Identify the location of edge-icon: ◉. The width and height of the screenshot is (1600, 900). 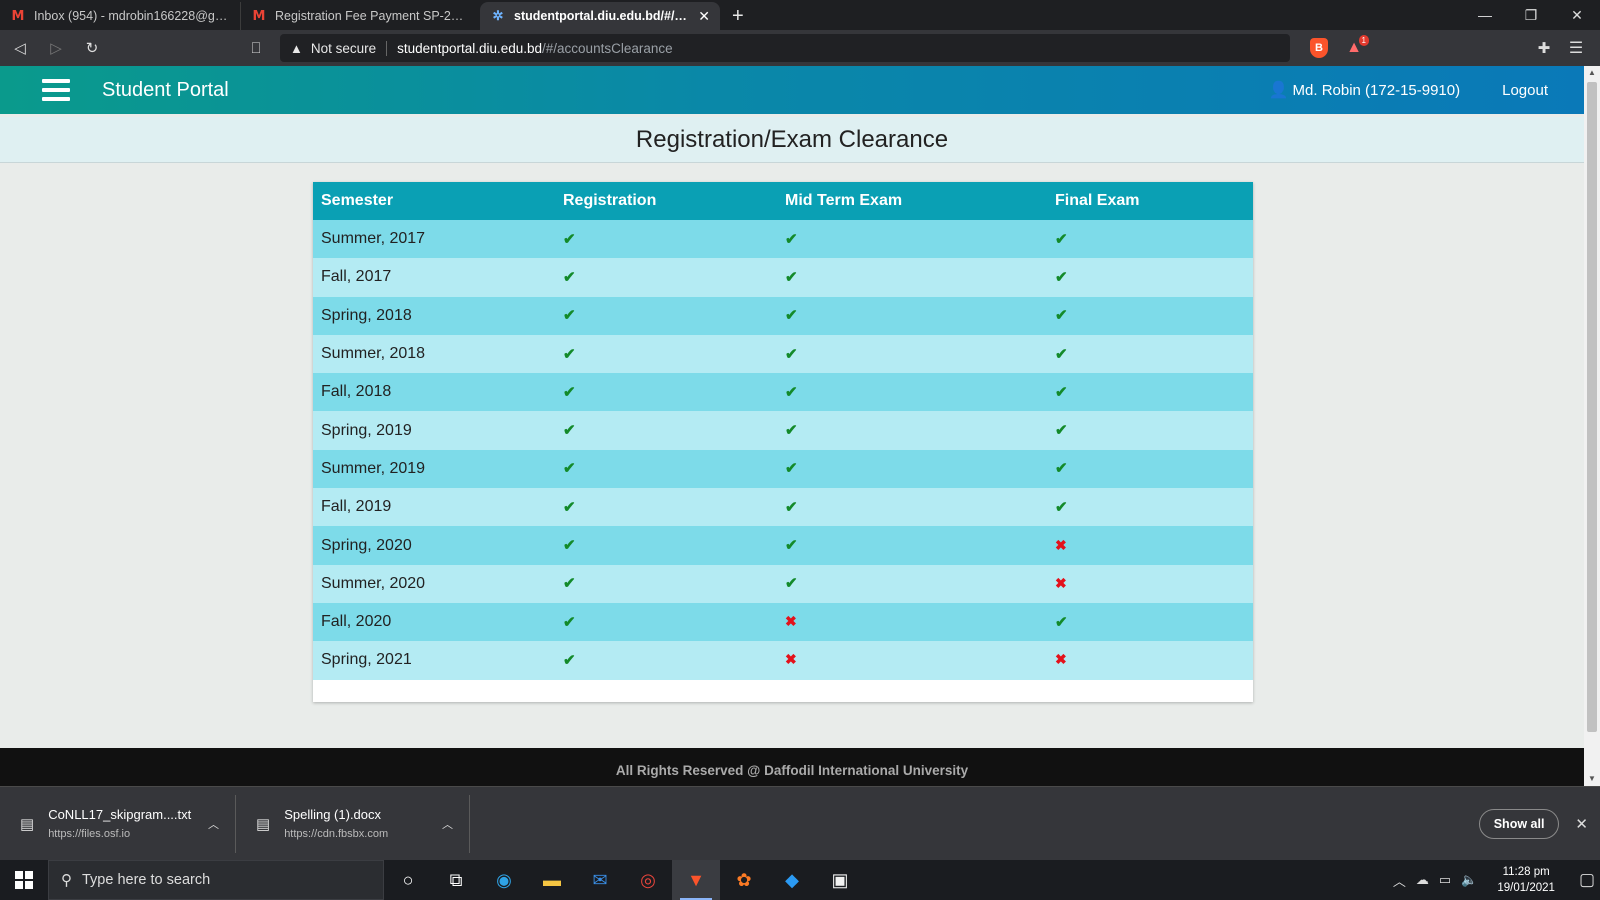
(504, 880).